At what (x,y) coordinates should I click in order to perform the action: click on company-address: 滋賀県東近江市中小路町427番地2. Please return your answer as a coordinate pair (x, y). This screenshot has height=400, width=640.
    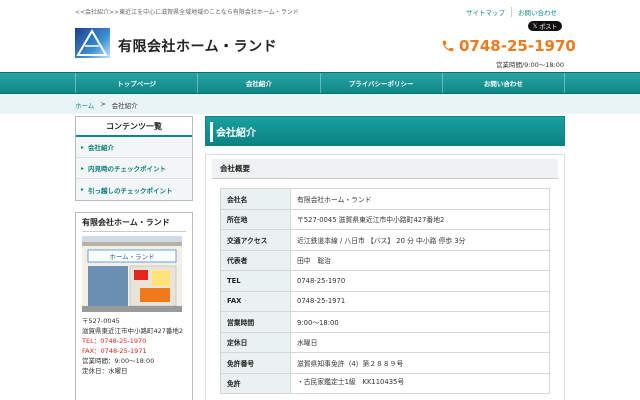
    Looking at the image, I should click on (133, 331).